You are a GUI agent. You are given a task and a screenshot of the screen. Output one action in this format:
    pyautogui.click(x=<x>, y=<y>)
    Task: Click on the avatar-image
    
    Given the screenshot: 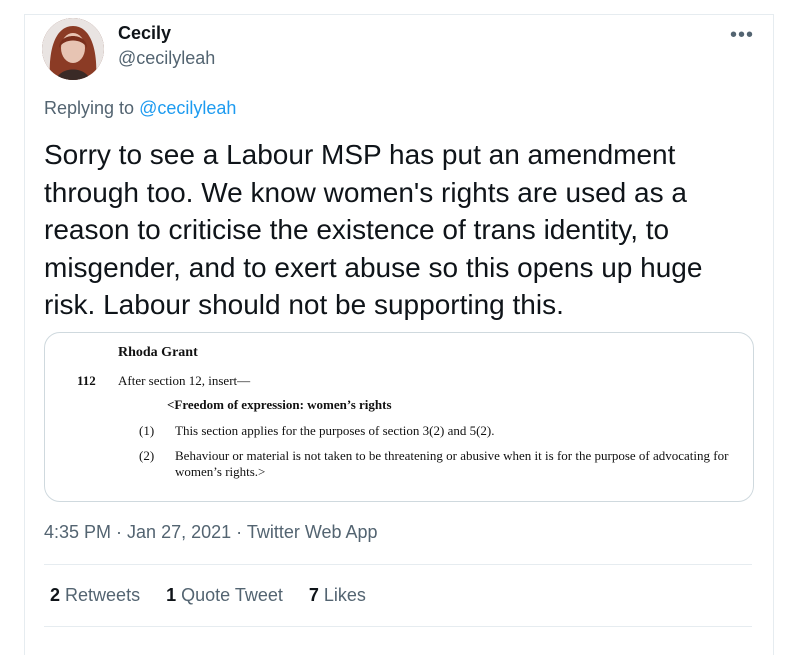 What is the action you would take?
    pyautogui.click(x=73, y=49)
    